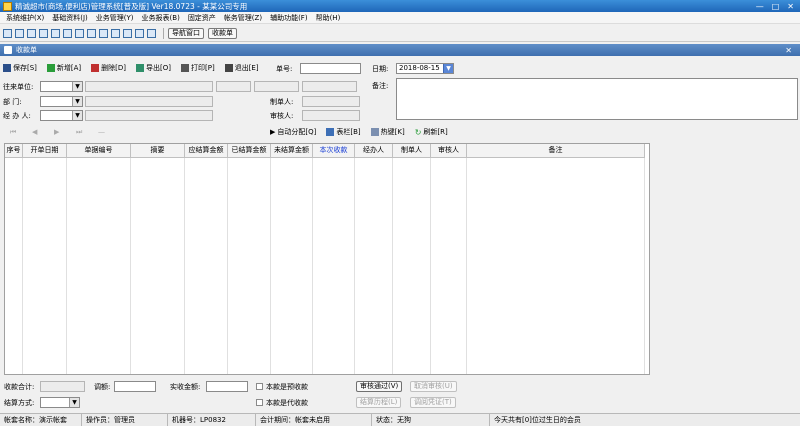 The width and height of the screenshot is (800, 426). I want to click on reviewer-field, so click(331, 115).